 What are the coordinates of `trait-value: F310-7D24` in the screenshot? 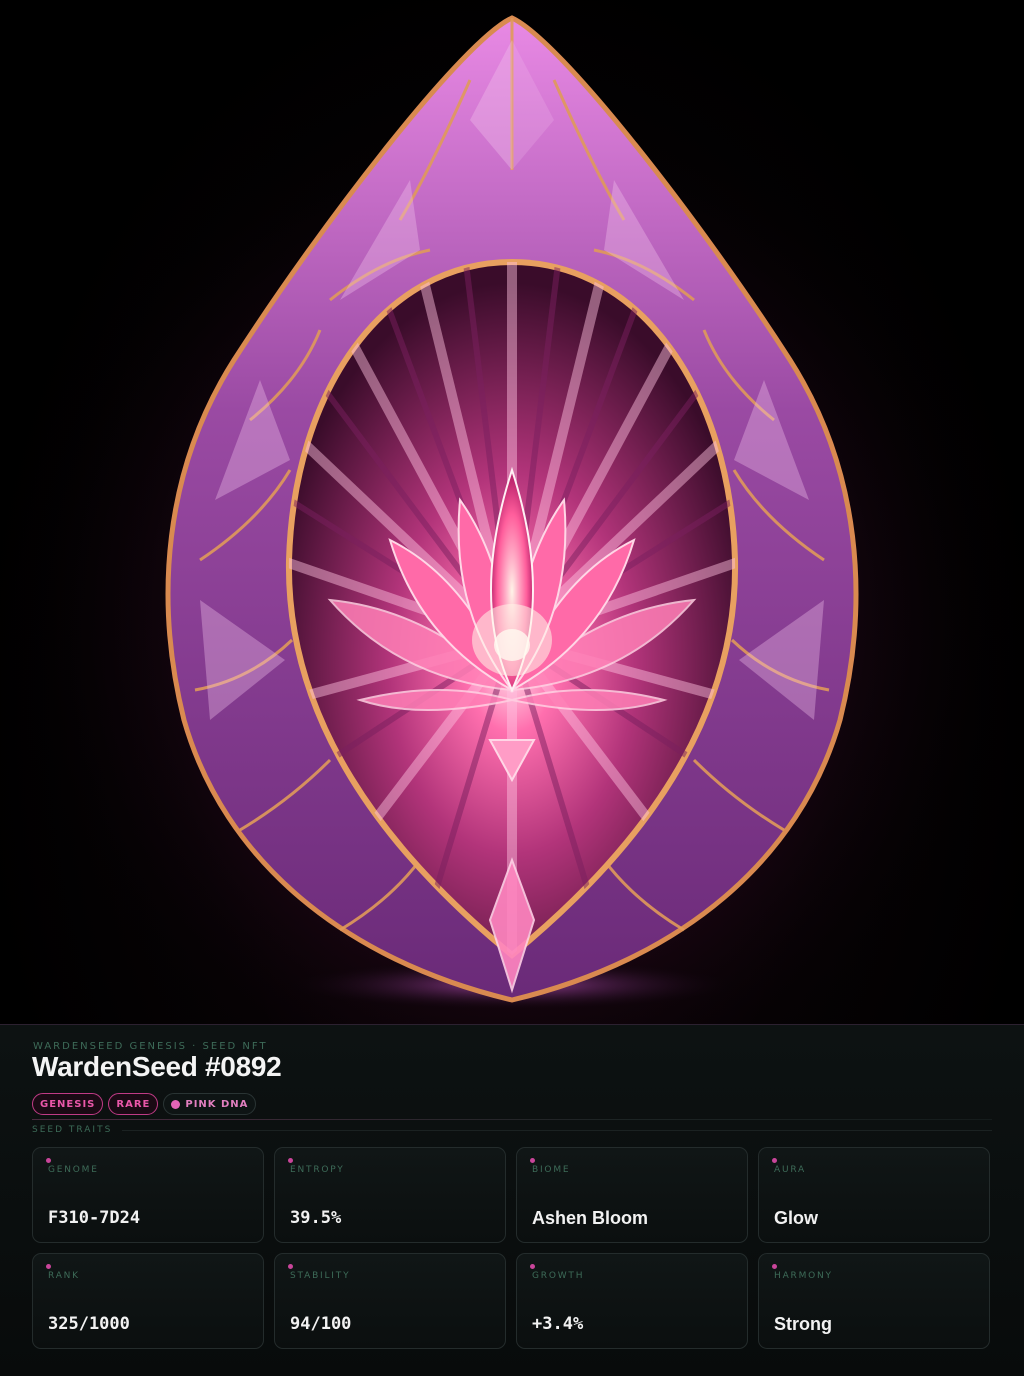 It's located at (94, 1218).